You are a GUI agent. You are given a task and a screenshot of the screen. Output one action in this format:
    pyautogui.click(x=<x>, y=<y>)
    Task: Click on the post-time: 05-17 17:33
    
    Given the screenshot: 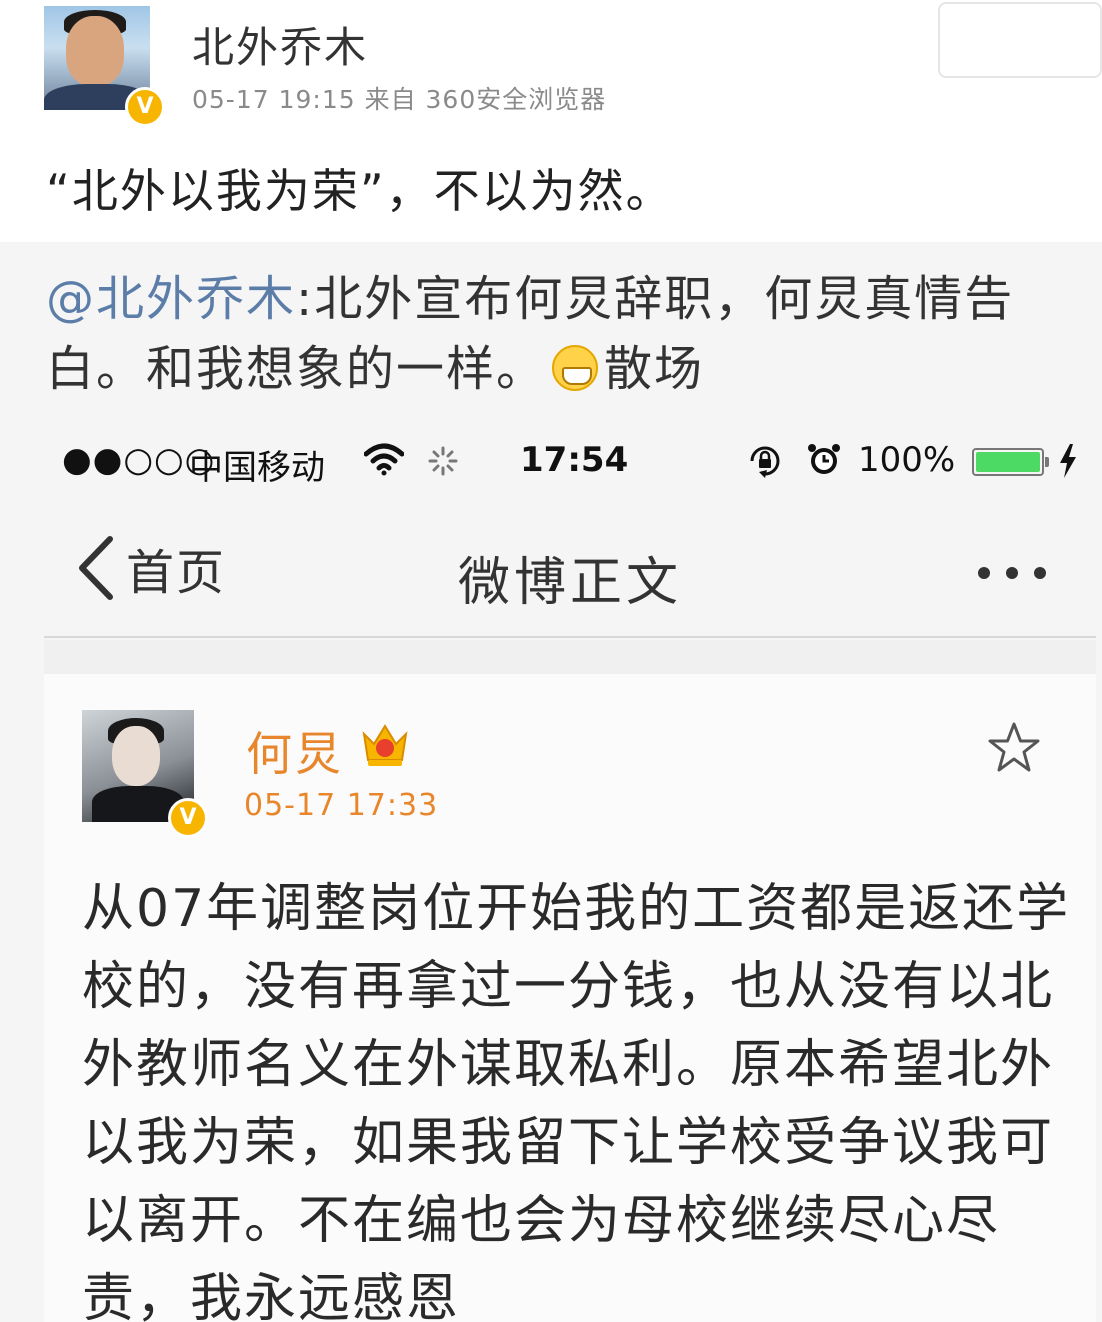 What is the action you would take?
    pyautogui.click(x=341, y=805)
    